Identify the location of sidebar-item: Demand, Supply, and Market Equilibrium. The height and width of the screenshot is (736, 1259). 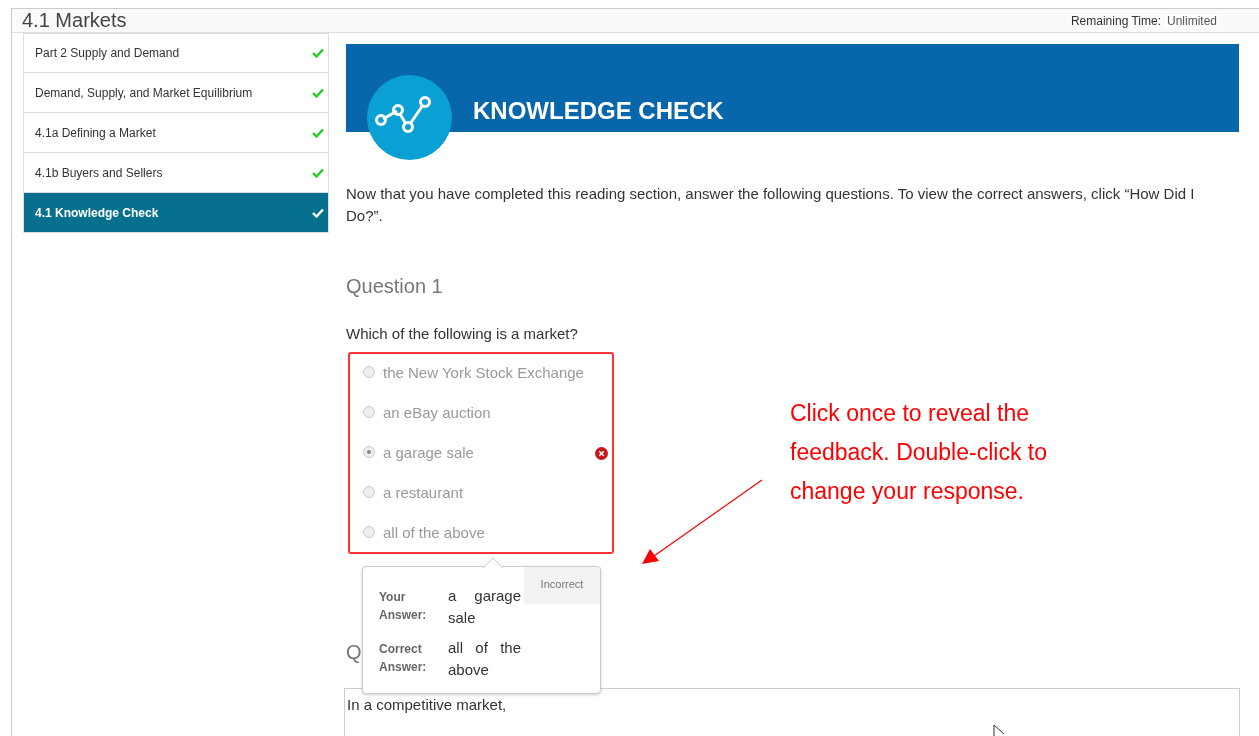
(176, 93).